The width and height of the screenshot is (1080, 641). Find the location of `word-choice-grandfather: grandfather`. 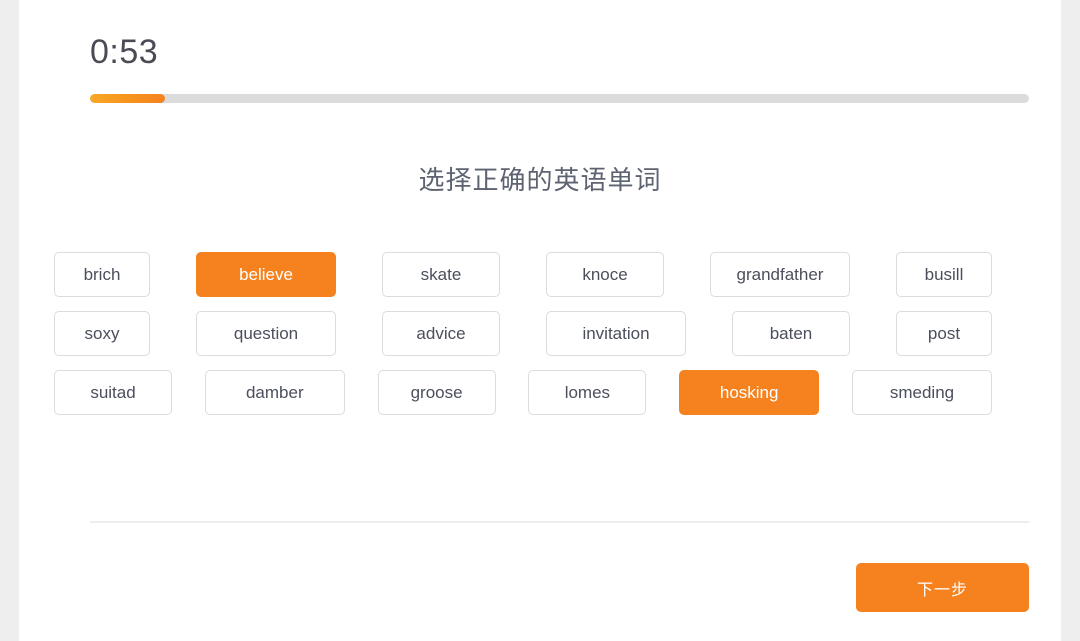

word-choice-grandfather: grandfather is located at coordinates (780, 274).